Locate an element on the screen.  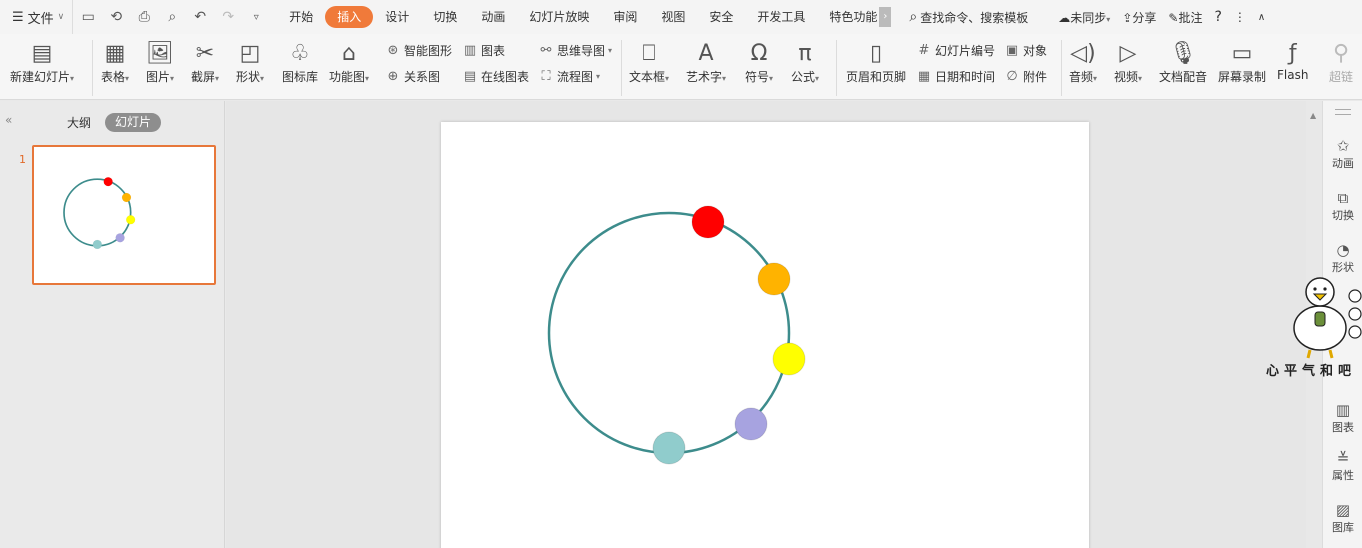
scroll-up-icon: ▲ is located at coordinates (1313, 115).